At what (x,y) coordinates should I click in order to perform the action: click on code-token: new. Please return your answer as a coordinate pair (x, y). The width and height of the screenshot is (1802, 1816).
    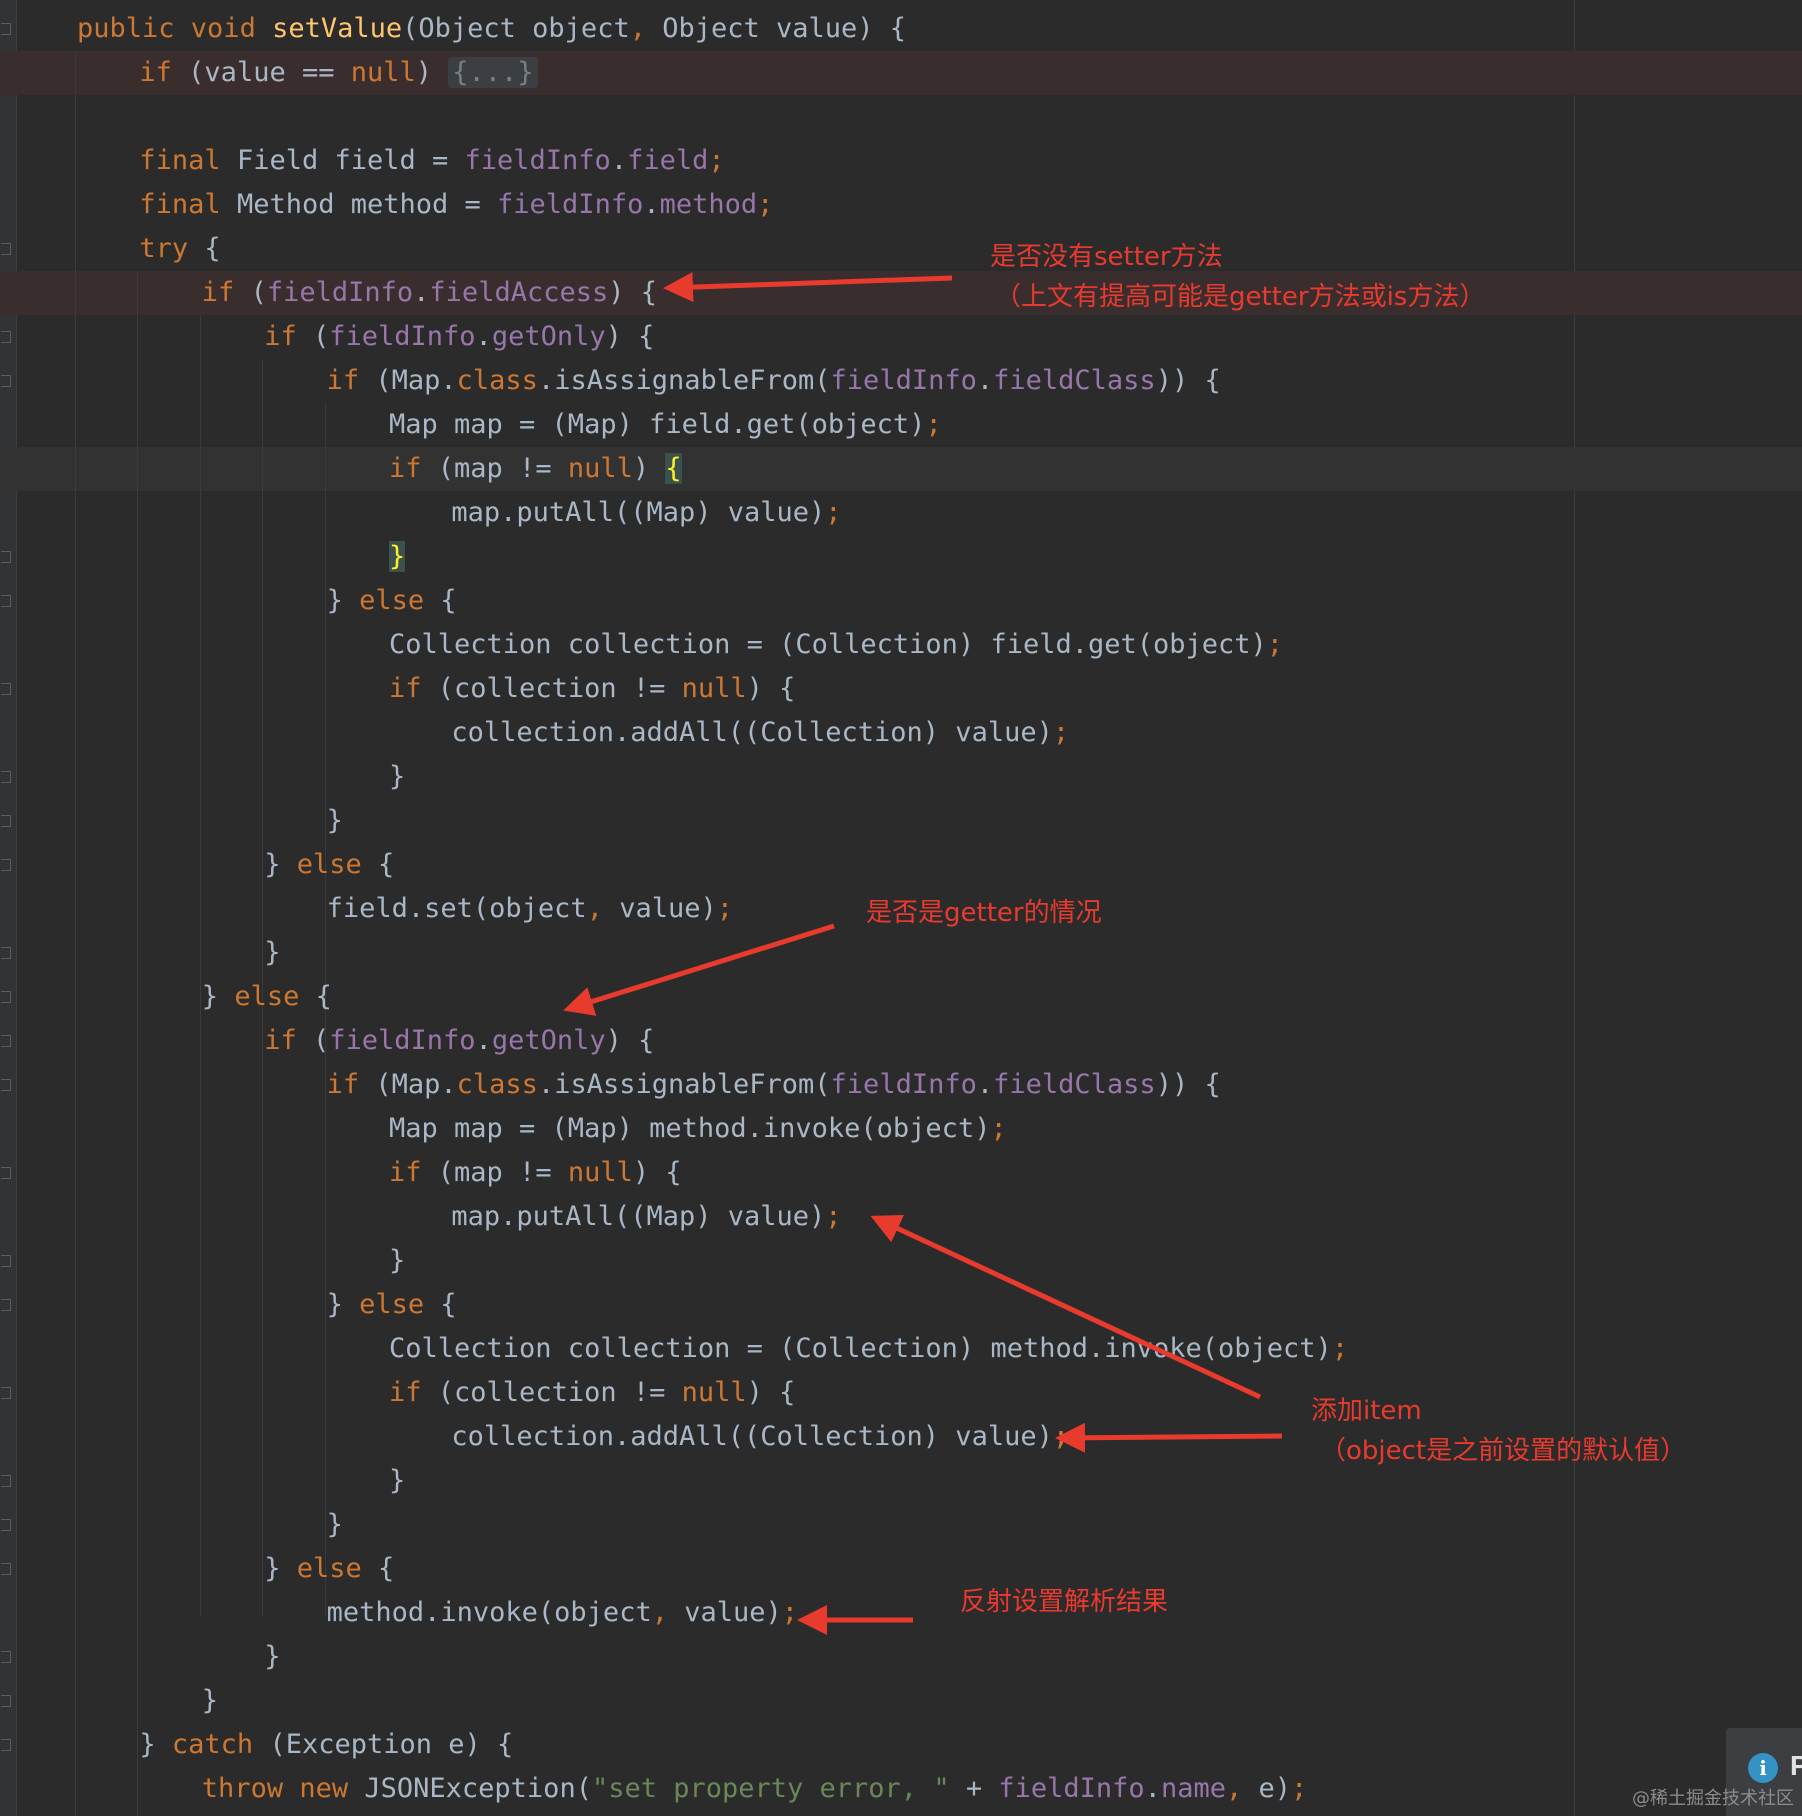
    Looking at the image, I should click on (332, 1788).